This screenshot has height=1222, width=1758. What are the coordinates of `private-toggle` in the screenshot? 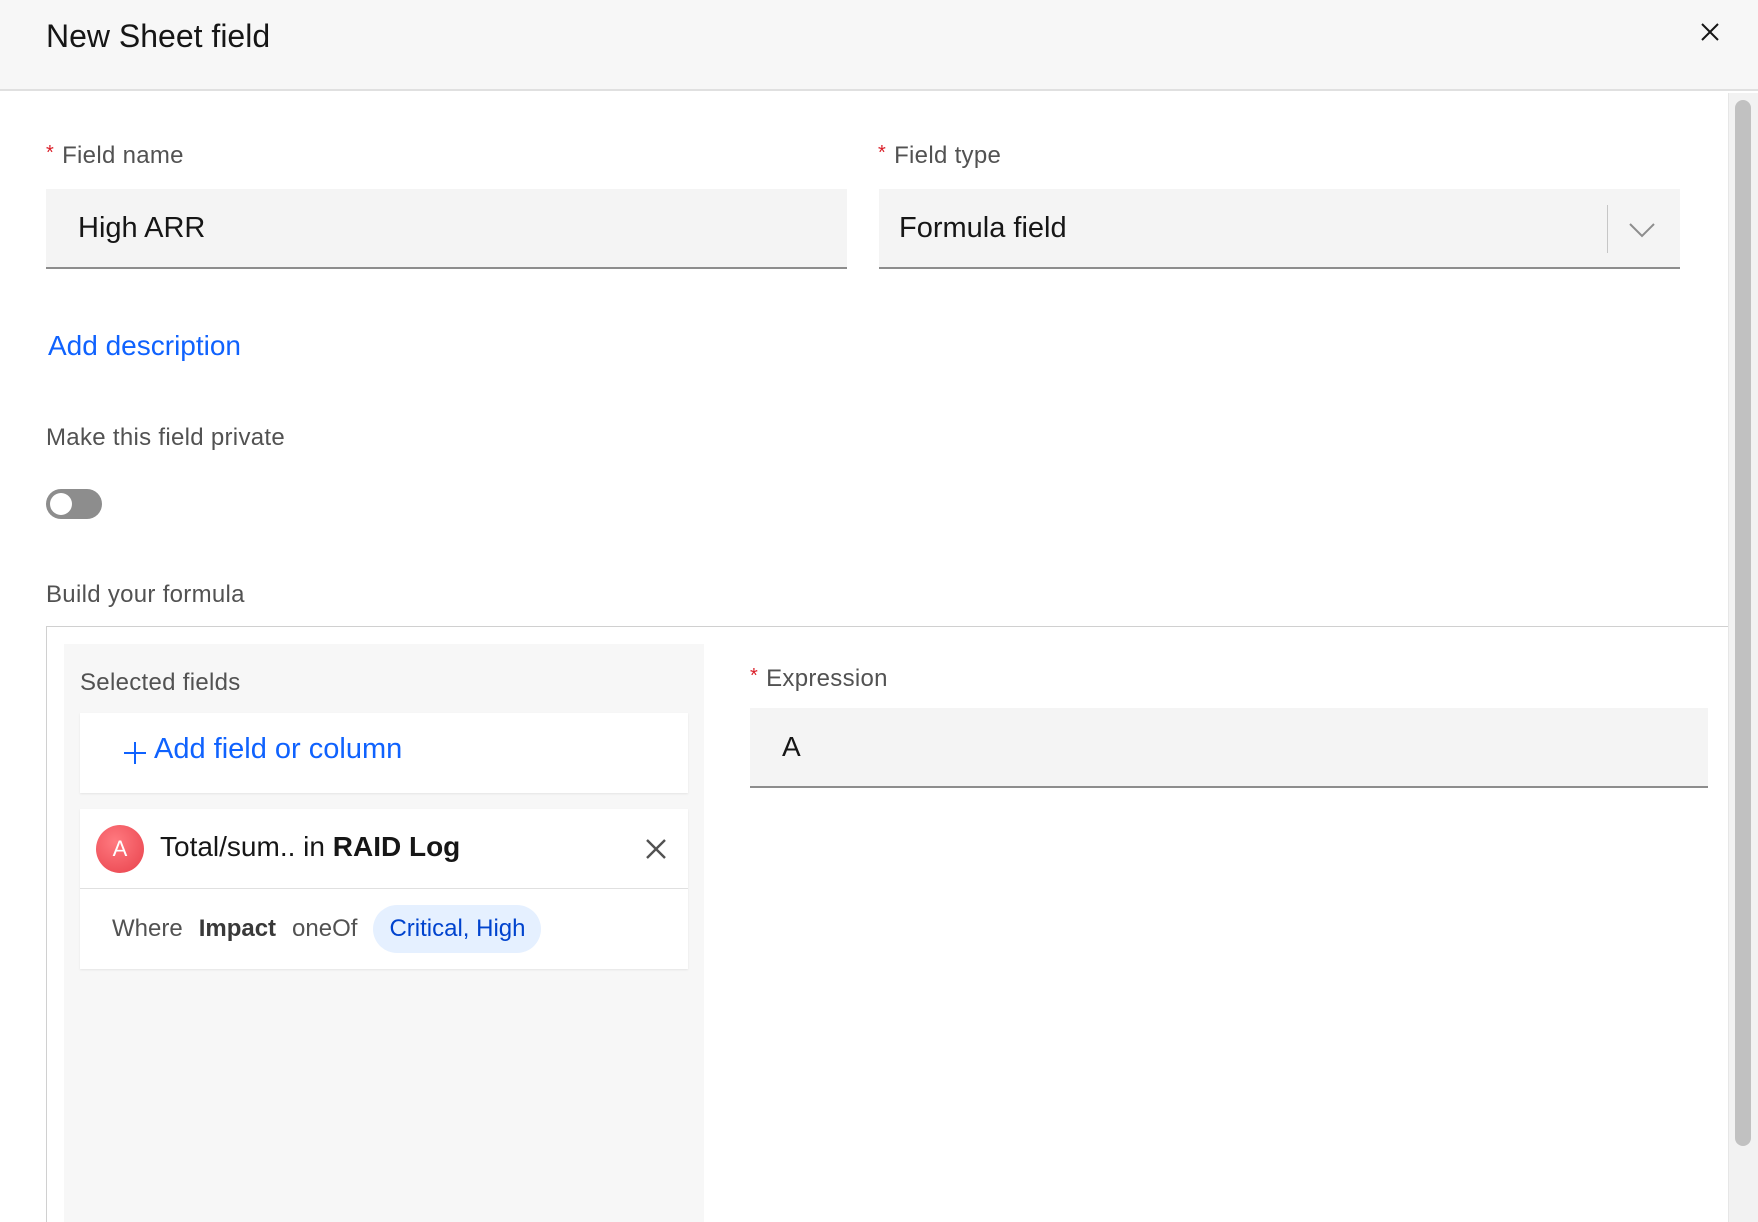 It's located at (74, 504).